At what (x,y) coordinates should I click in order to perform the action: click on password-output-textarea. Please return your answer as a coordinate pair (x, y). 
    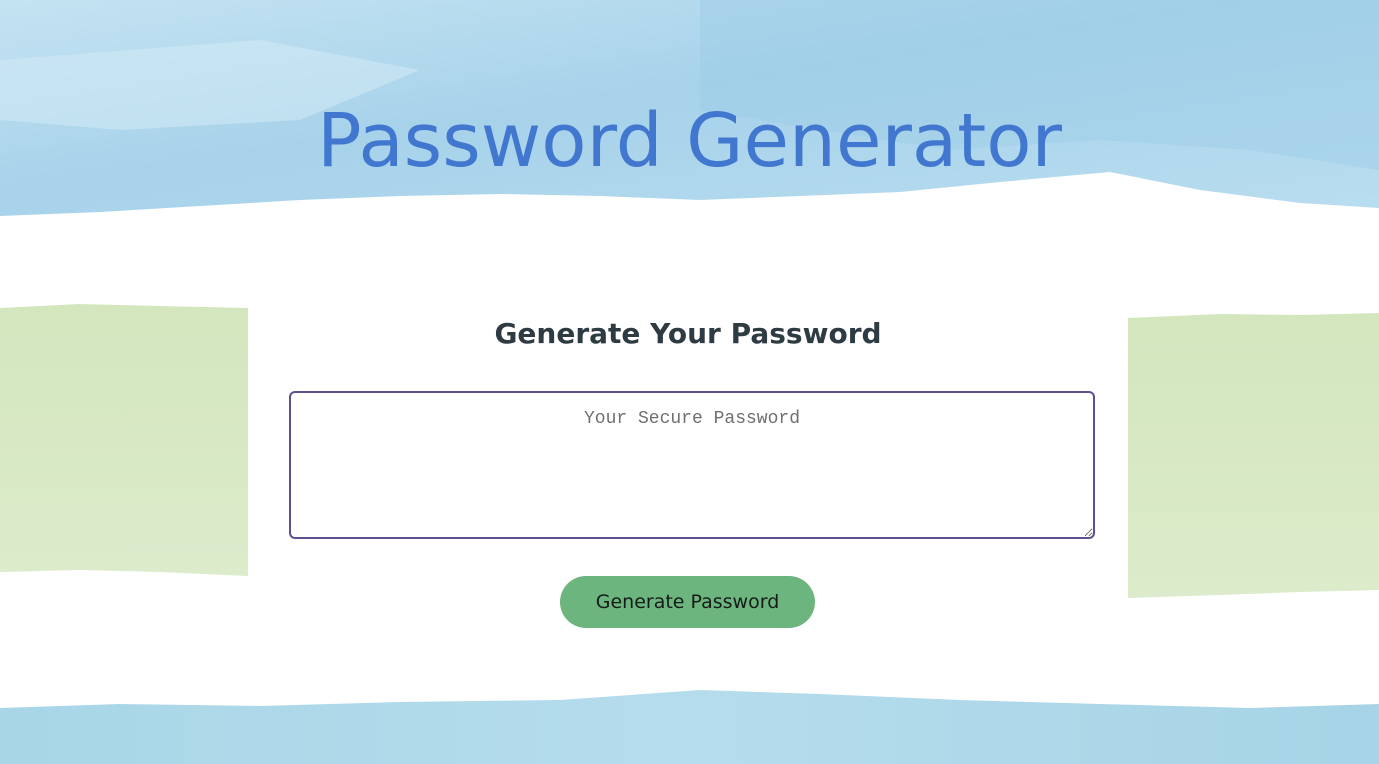
    Looking at the image, I should click on (692, 465).